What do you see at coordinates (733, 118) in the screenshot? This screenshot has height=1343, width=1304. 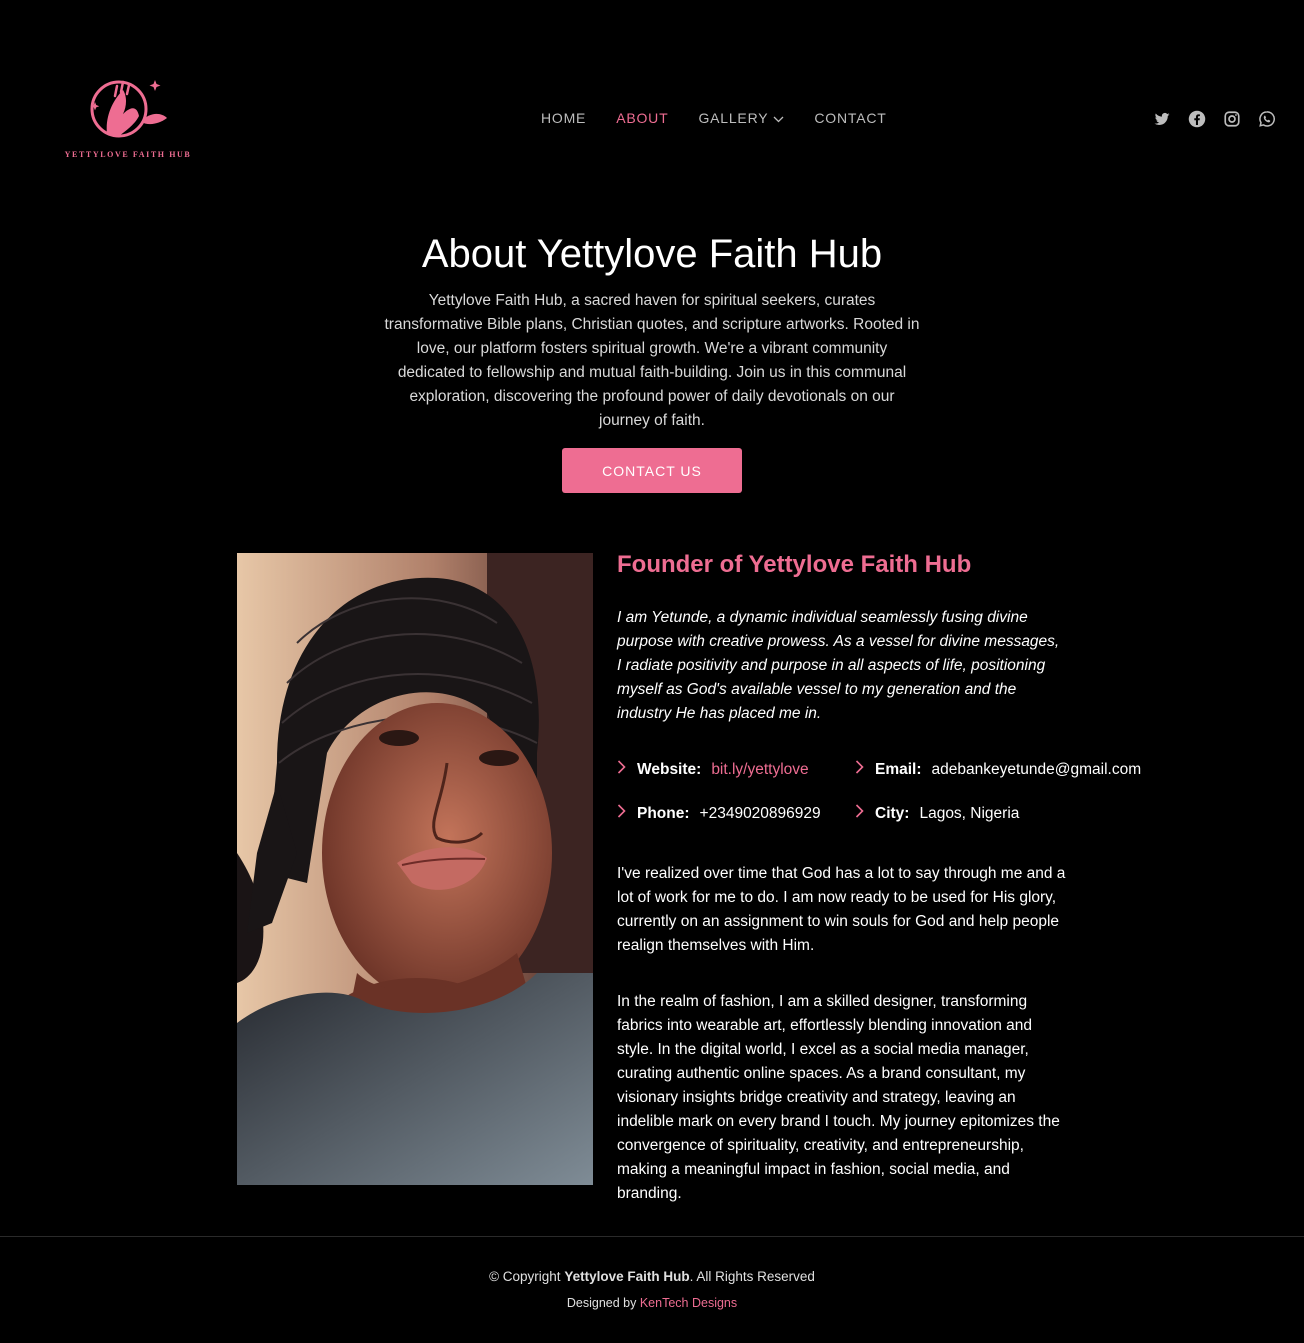 I see `nav-gallery-label: GALLERY` at bounding box center [733, 118].